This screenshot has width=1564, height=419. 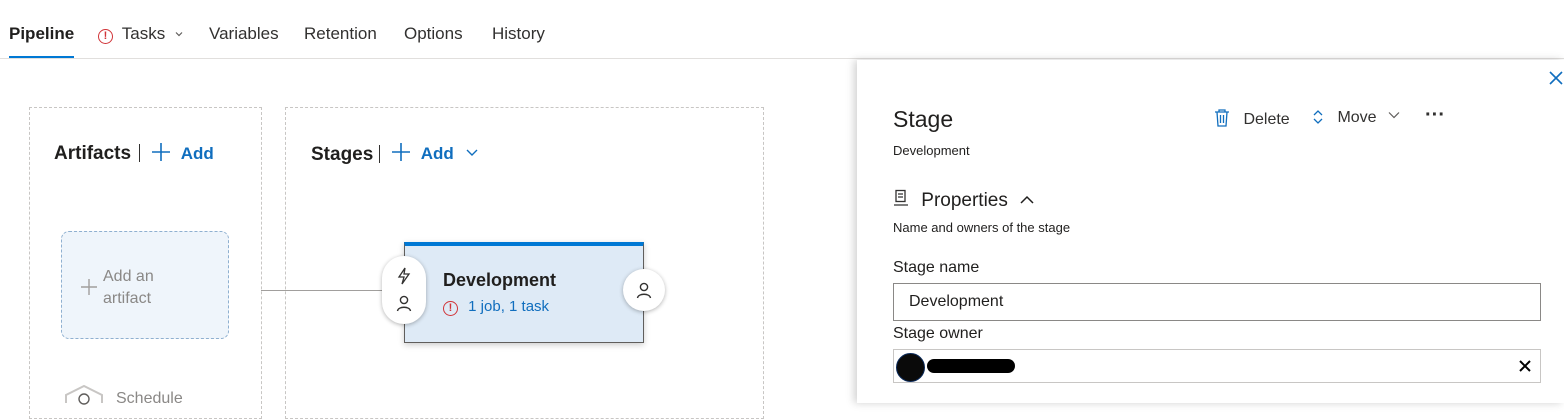 What do you see at coordinates (127, 298) in the screenshot?
I see `add-artifact-text-line2: artifact` at bounding box center [127, 298].